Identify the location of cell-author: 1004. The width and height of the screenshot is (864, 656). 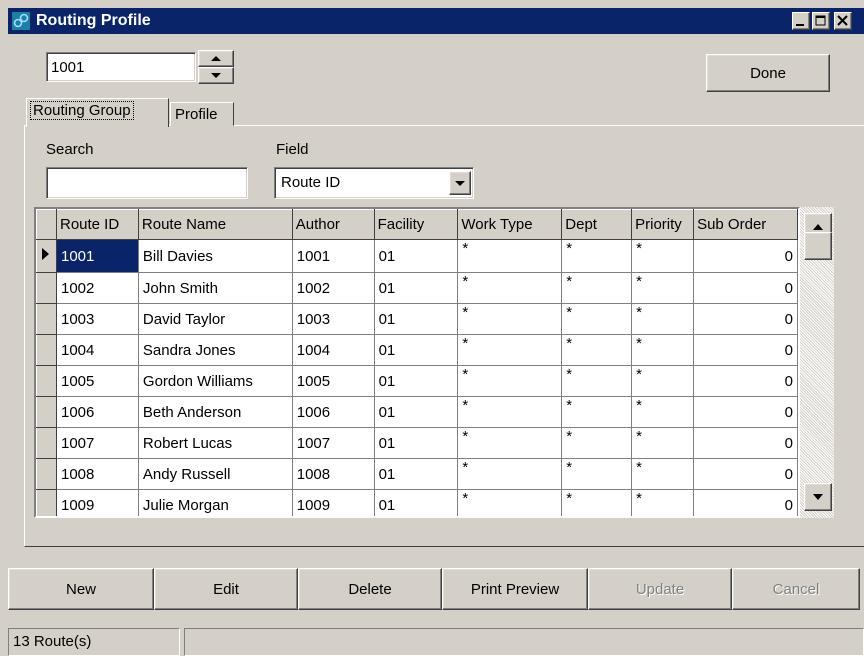
(333, 350).